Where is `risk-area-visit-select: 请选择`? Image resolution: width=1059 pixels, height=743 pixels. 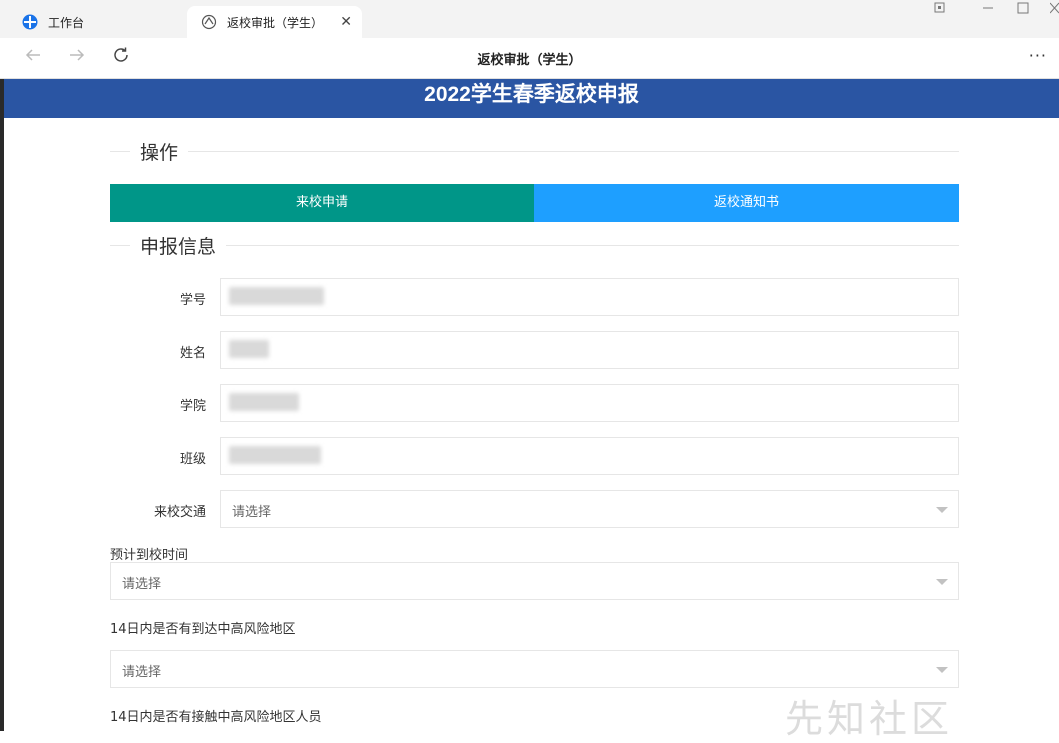 risk-area-visit-select: 请选择 is located at coordinates (534, 669).